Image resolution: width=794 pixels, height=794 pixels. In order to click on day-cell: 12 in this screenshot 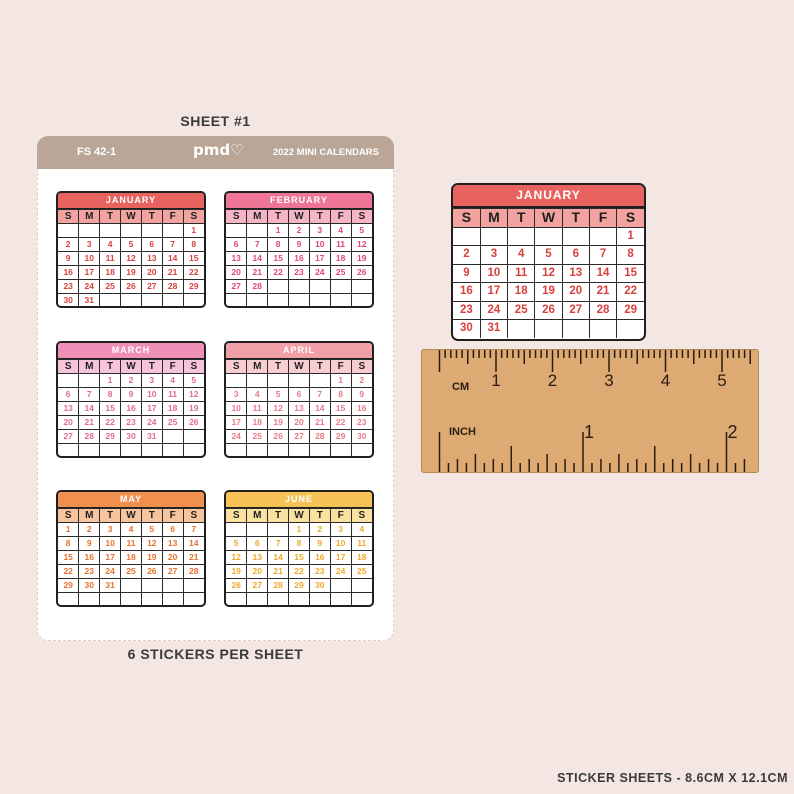, I will do `click(151, 543)`.